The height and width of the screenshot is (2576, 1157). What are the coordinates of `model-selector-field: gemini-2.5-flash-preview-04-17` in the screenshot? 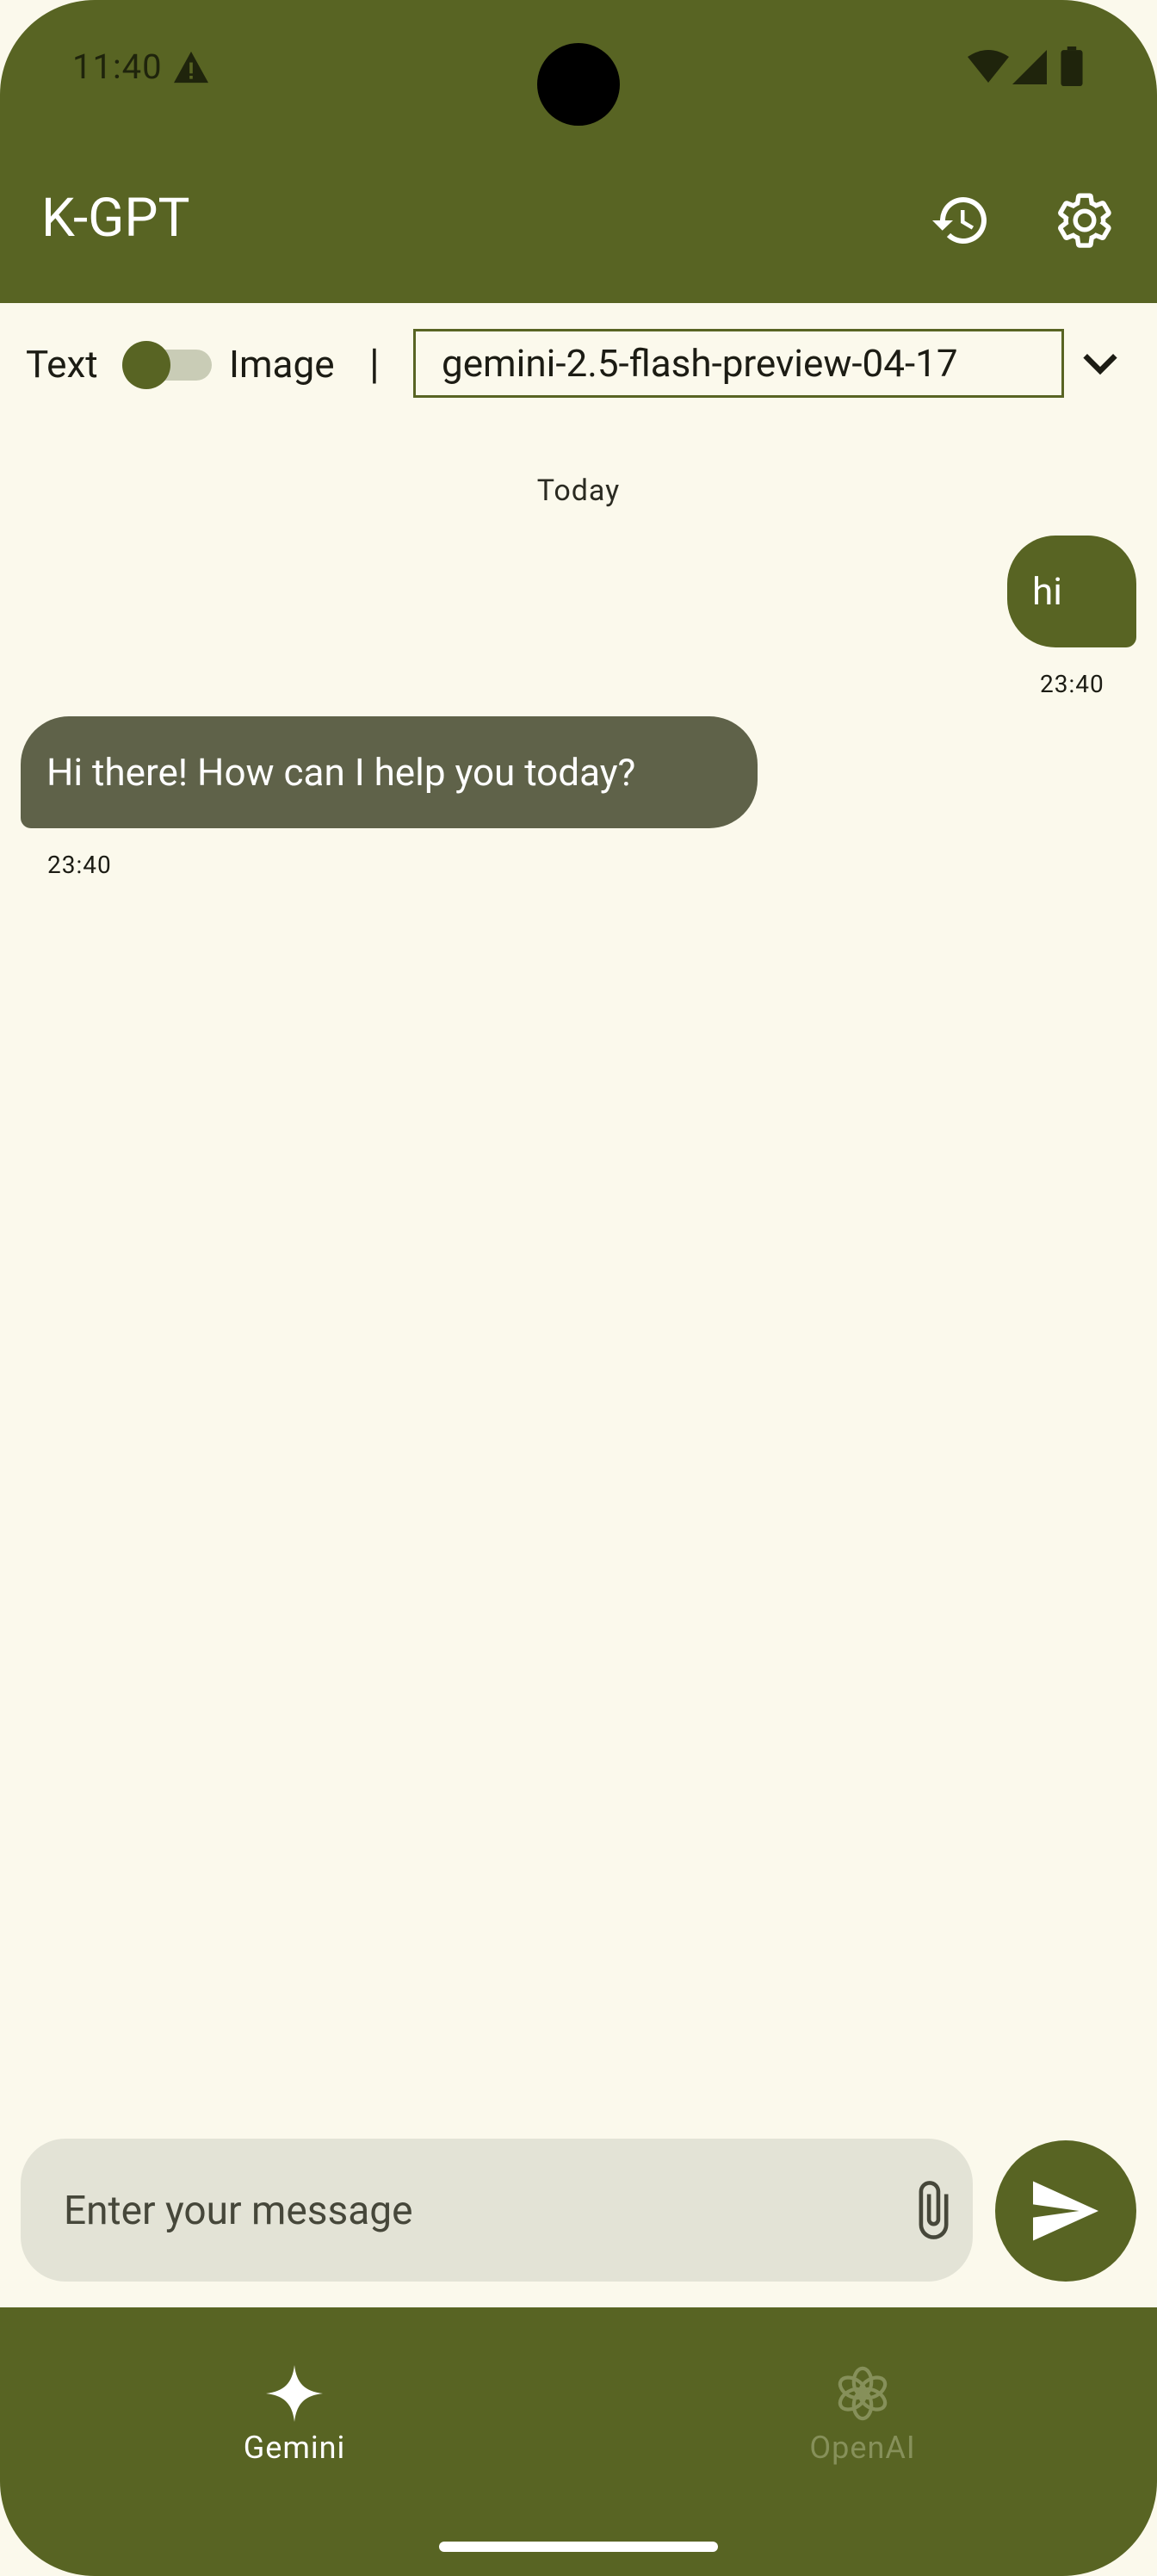 It's located at (739, 363).